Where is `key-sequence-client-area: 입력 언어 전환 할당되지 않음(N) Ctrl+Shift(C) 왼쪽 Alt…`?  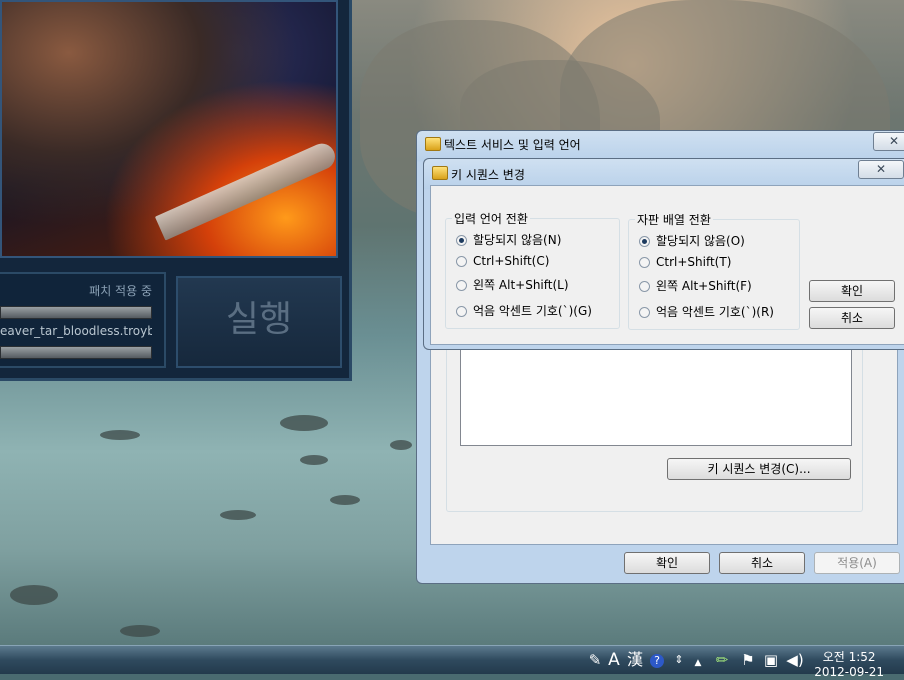
key-sequence-client-area: 입력 언어 전환 할당되지 않음(N) Ctrl+Shift(C) 왼쪽 Alt… is located at coordinates (667, 265).